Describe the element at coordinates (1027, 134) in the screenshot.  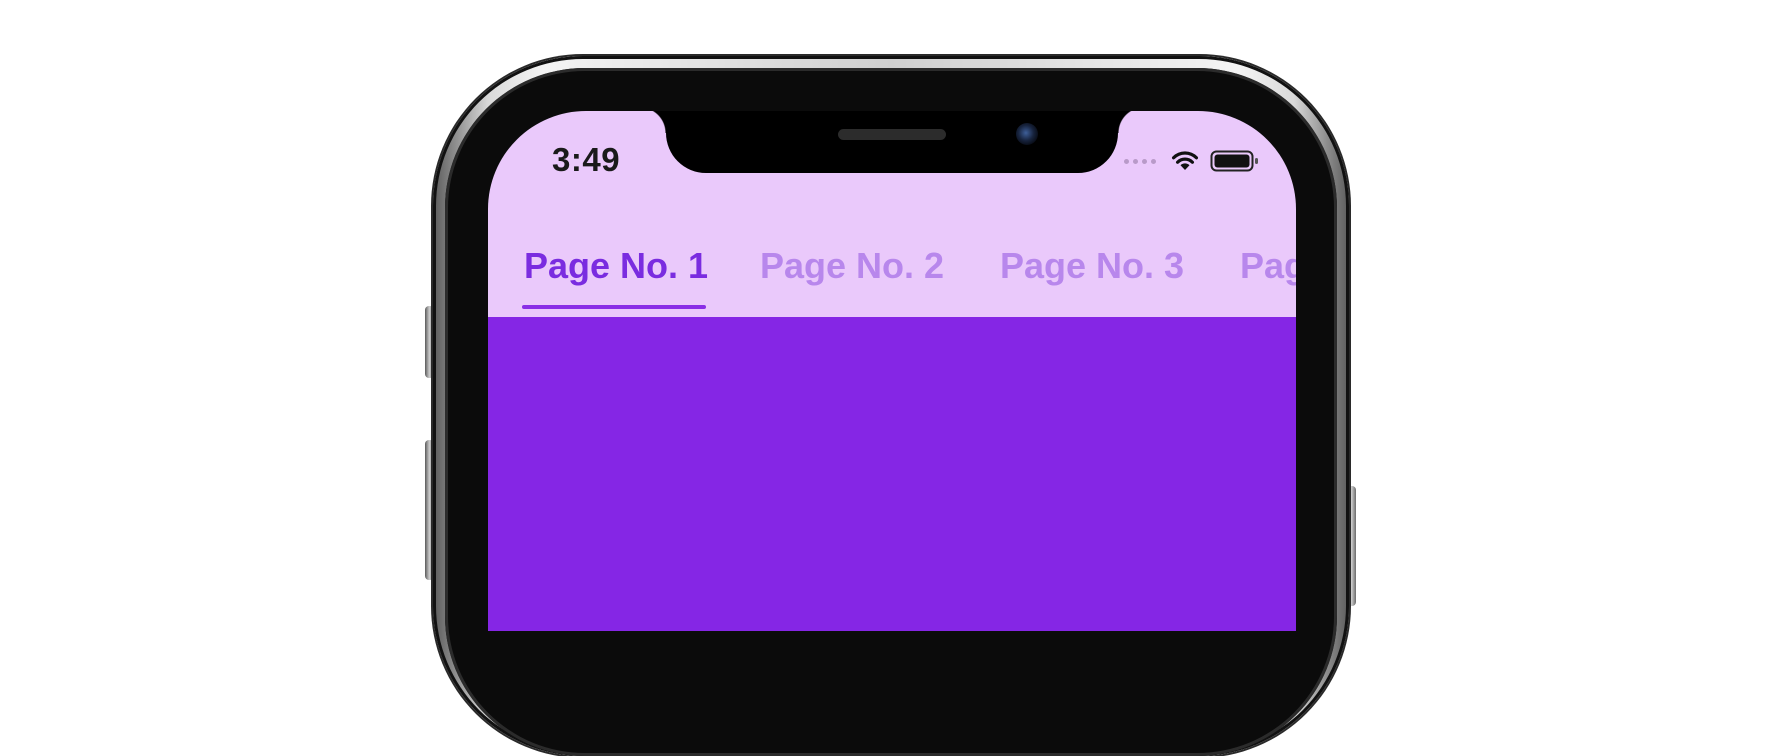
I see `front-camera-icon` at that location.